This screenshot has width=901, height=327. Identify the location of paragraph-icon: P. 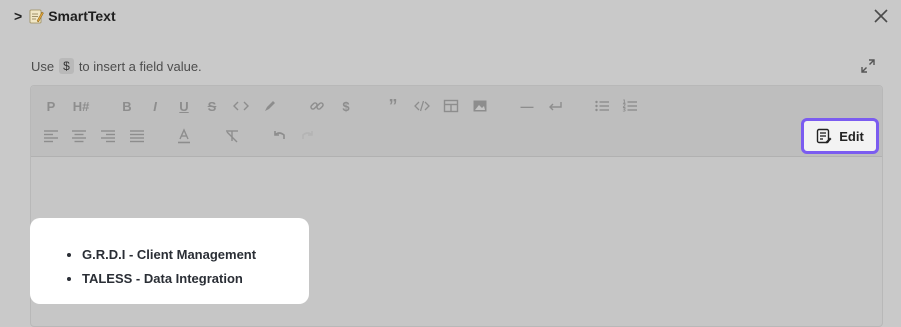
(51, 106).